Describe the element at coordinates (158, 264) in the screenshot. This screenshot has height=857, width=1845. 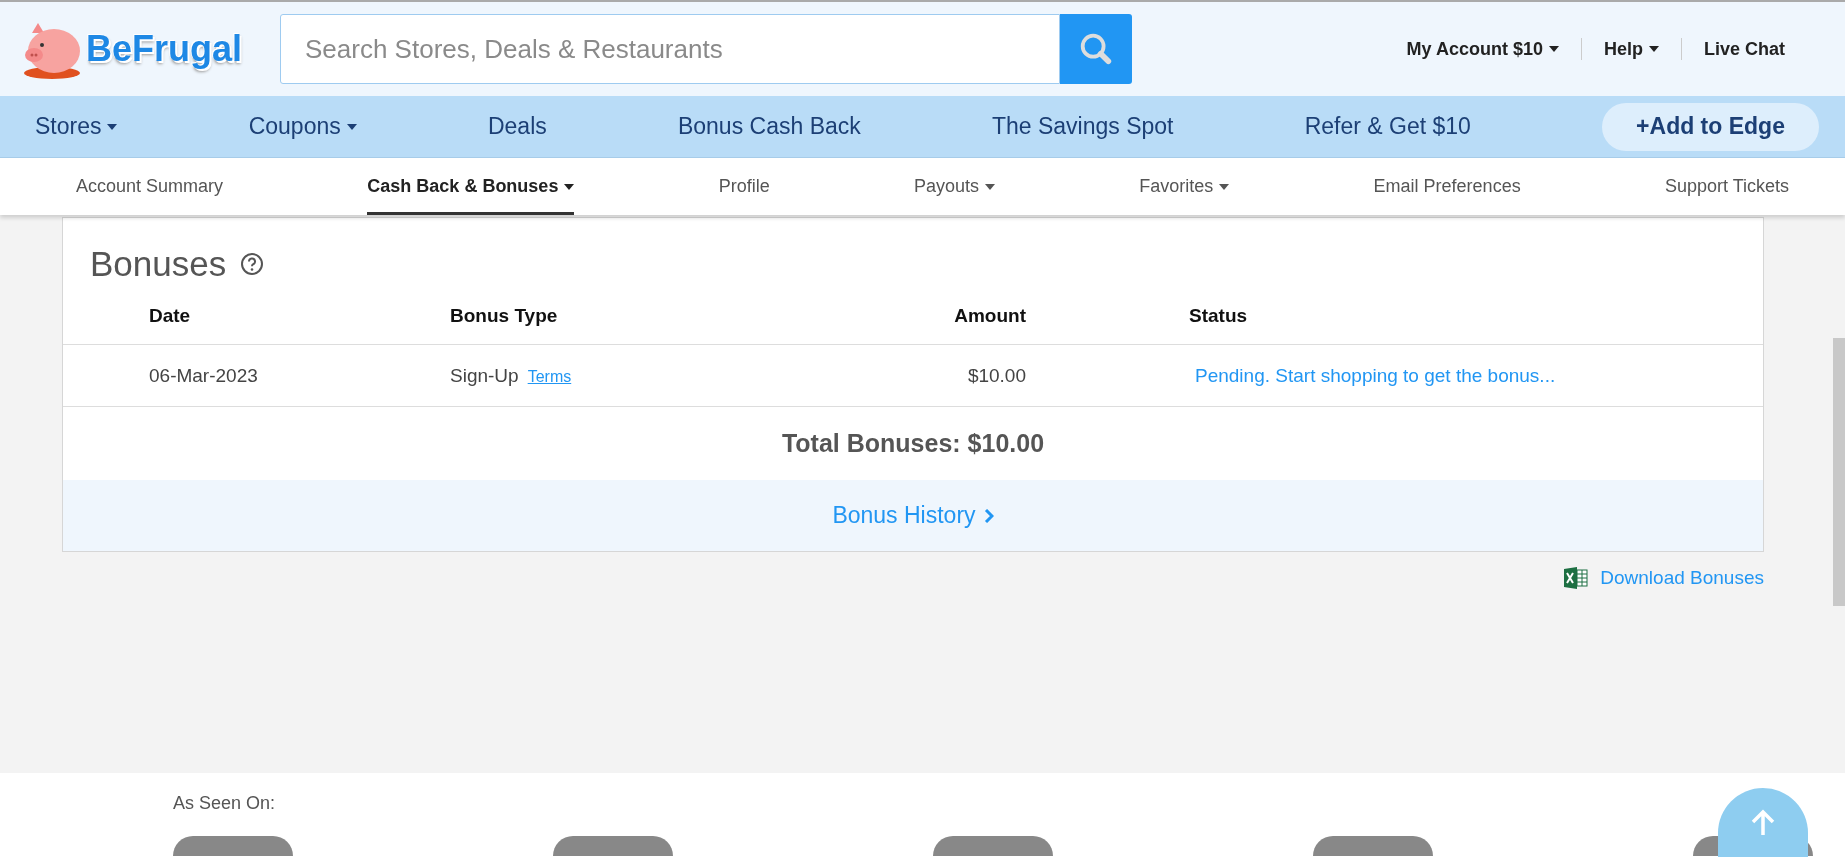
I see `section-title: Bonuses` at that location.